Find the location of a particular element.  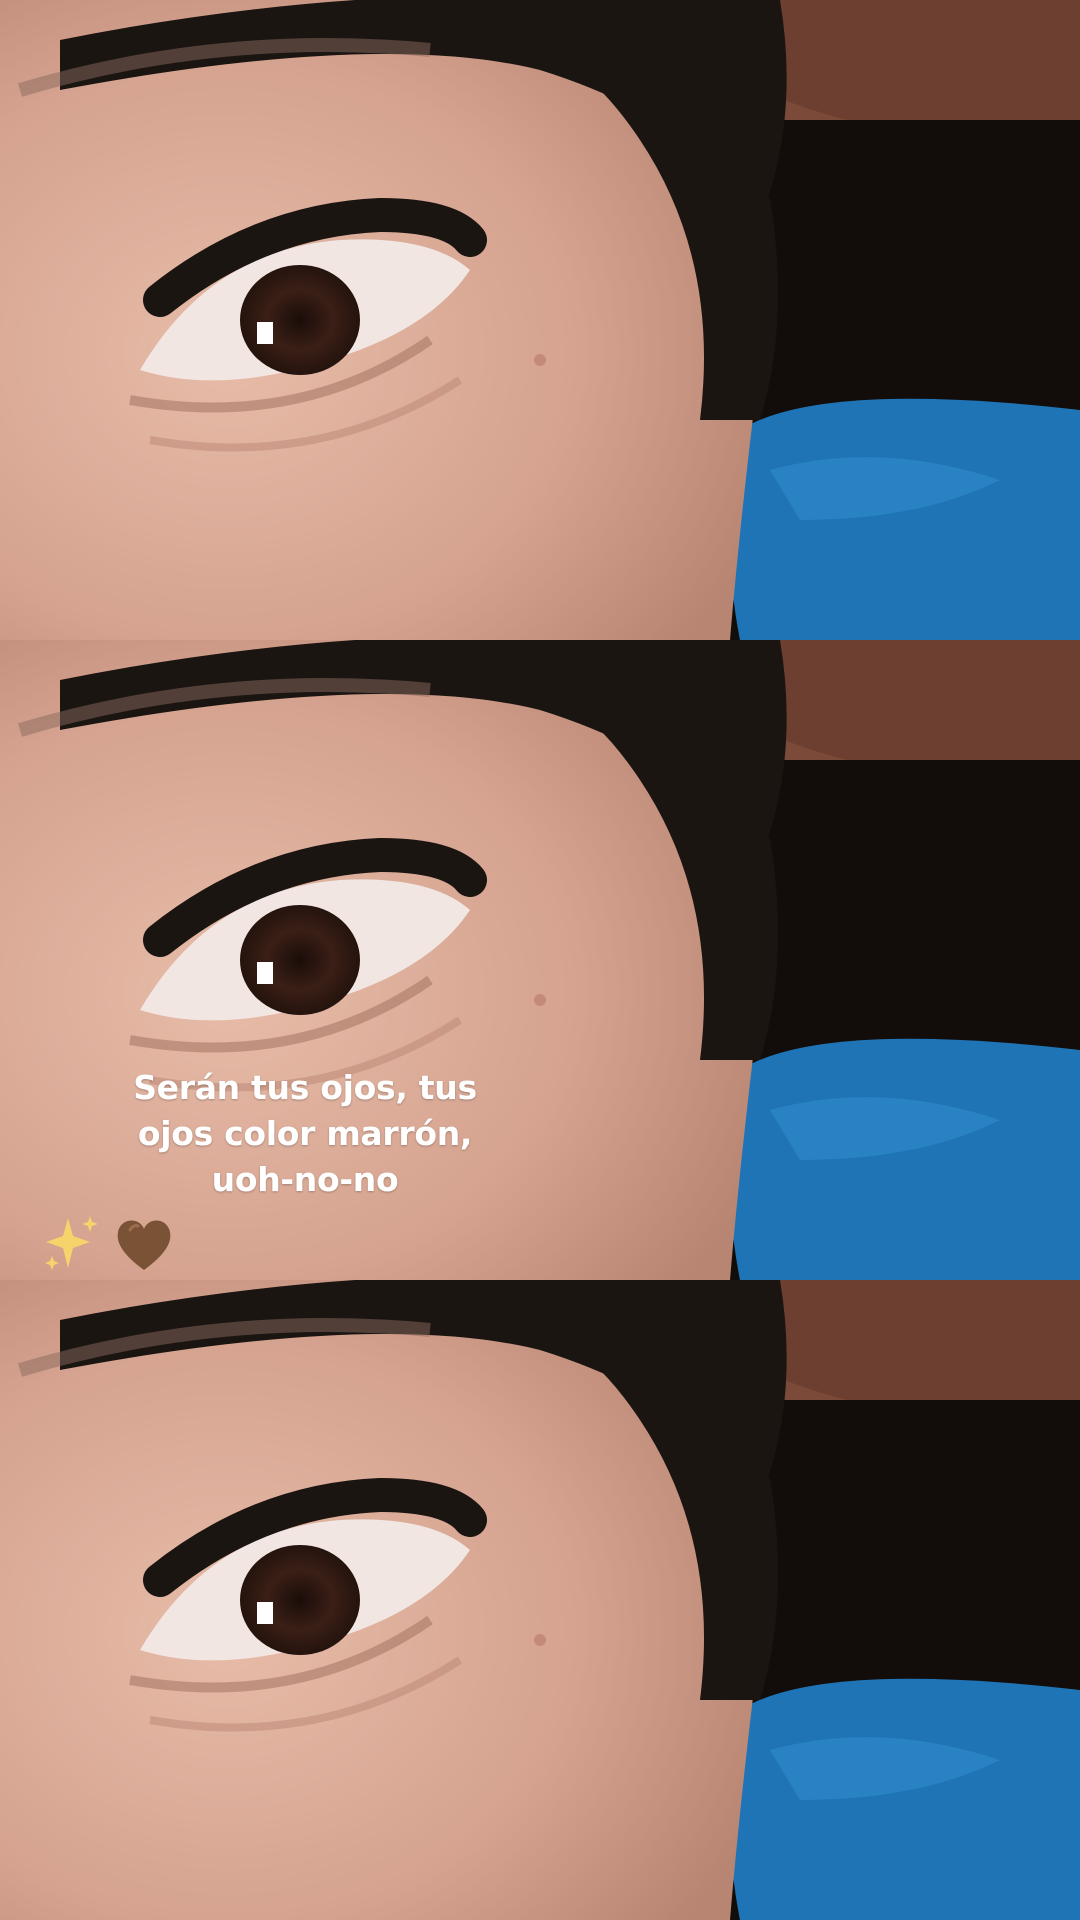

caption-line-2: ojos color marrón, is located at coordinates (305, 1133).